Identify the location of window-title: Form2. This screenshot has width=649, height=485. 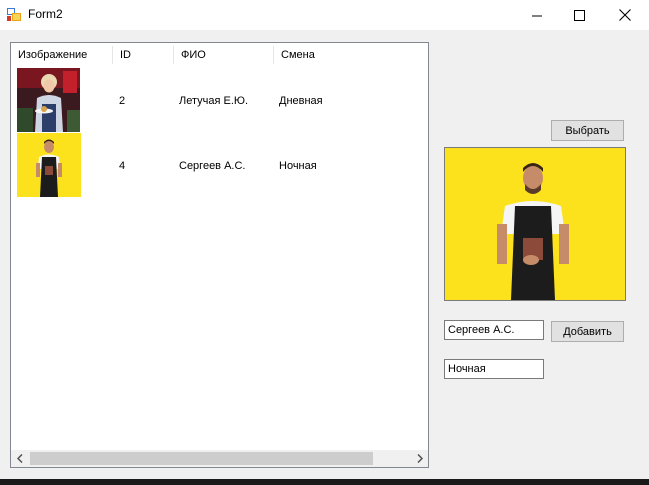
(45, 14).